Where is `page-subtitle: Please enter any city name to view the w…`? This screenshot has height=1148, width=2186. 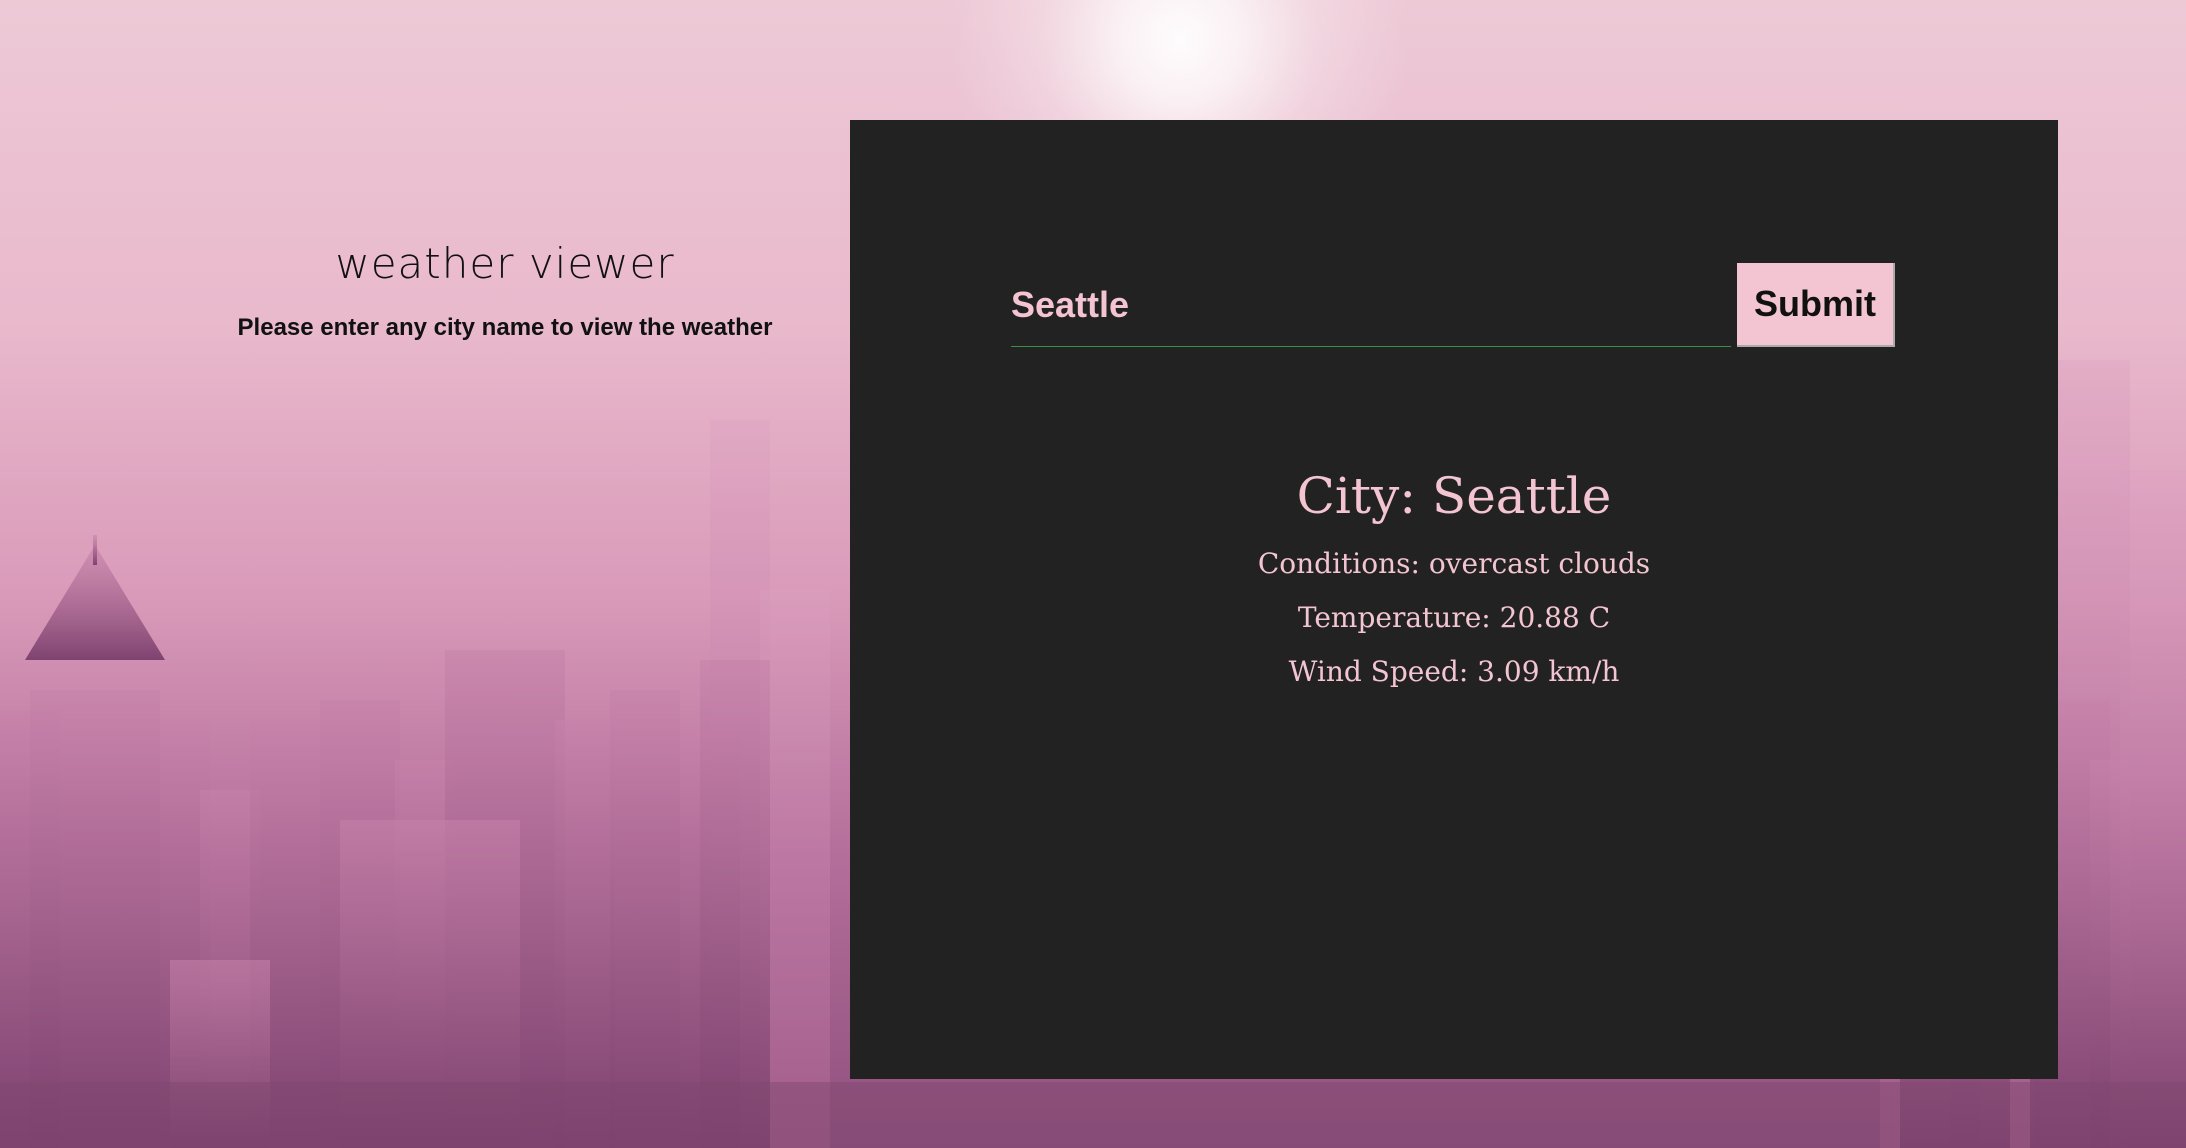
page-subtitle: Please enter any city name to view the w… is located at coordinates (505, 327).